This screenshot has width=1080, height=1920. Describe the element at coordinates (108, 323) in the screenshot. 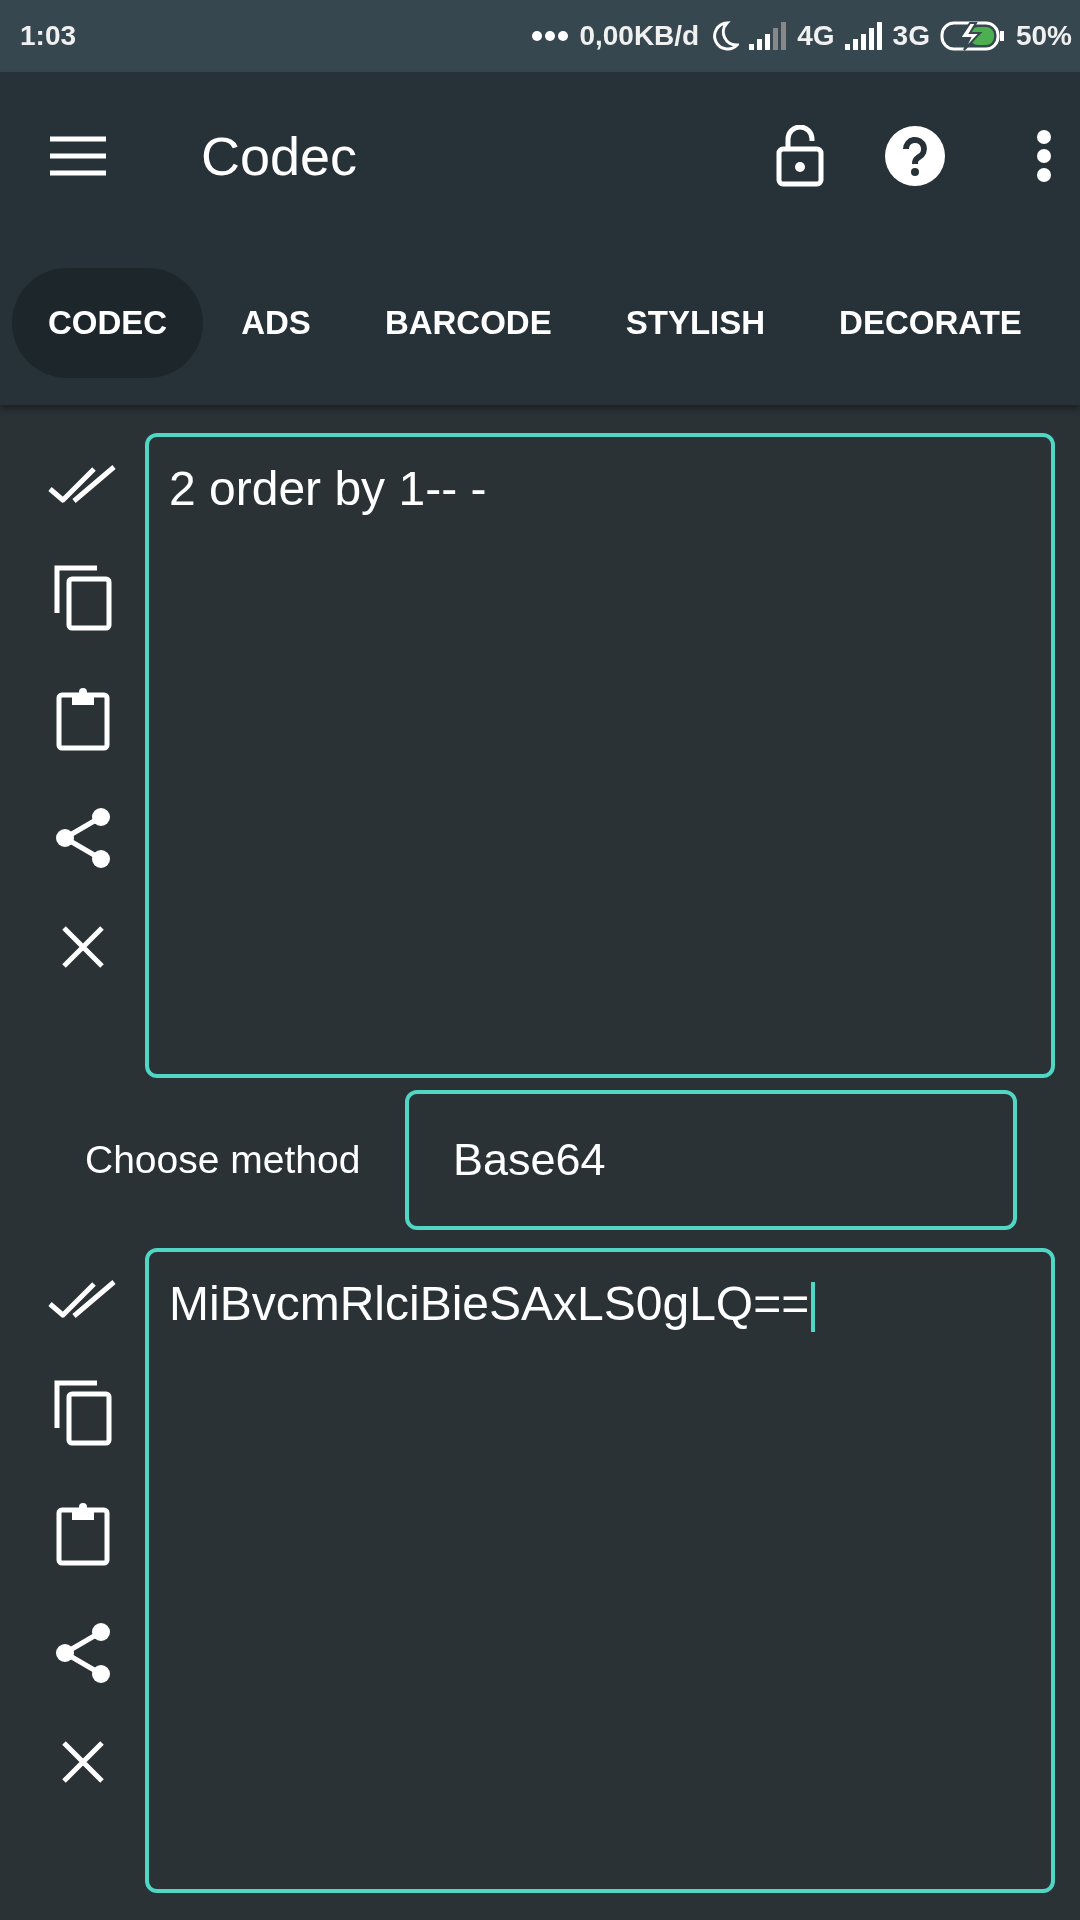

I see `tab: CODEC` at that location.